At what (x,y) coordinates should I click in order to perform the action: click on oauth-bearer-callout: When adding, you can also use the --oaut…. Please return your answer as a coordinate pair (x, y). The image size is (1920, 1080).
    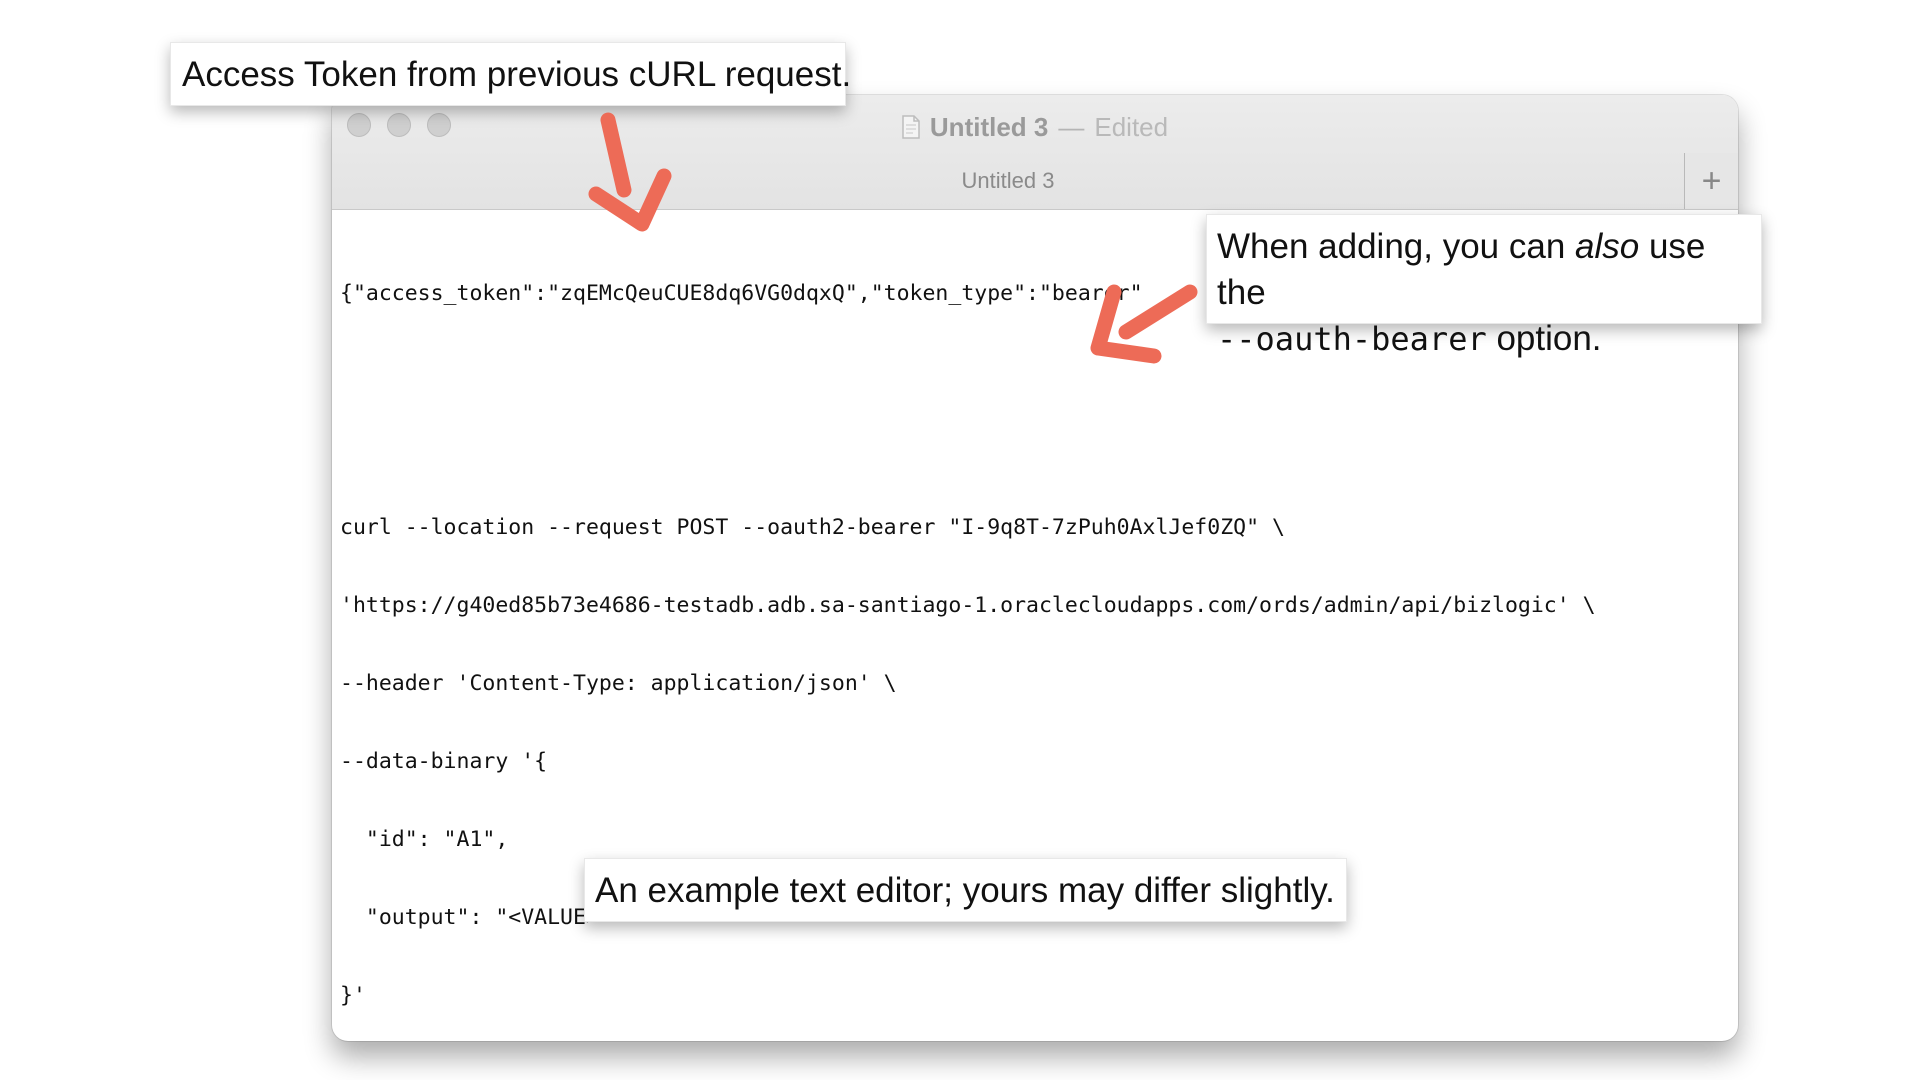
    Looking at the image, I should click on (1484, 286).